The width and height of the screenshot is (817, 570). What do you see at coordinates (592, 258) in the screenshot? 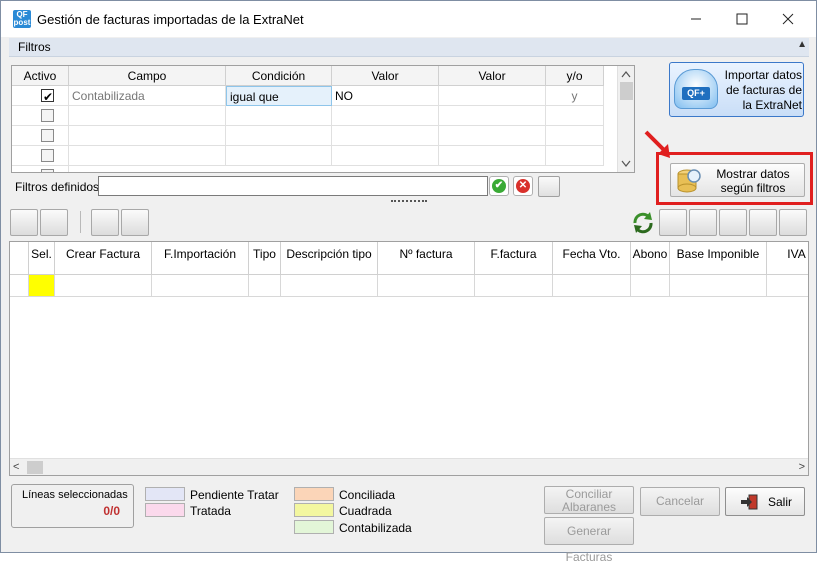
I see `col-fecha-vto: Fecha Vto.` at bounding box center [592, 258].